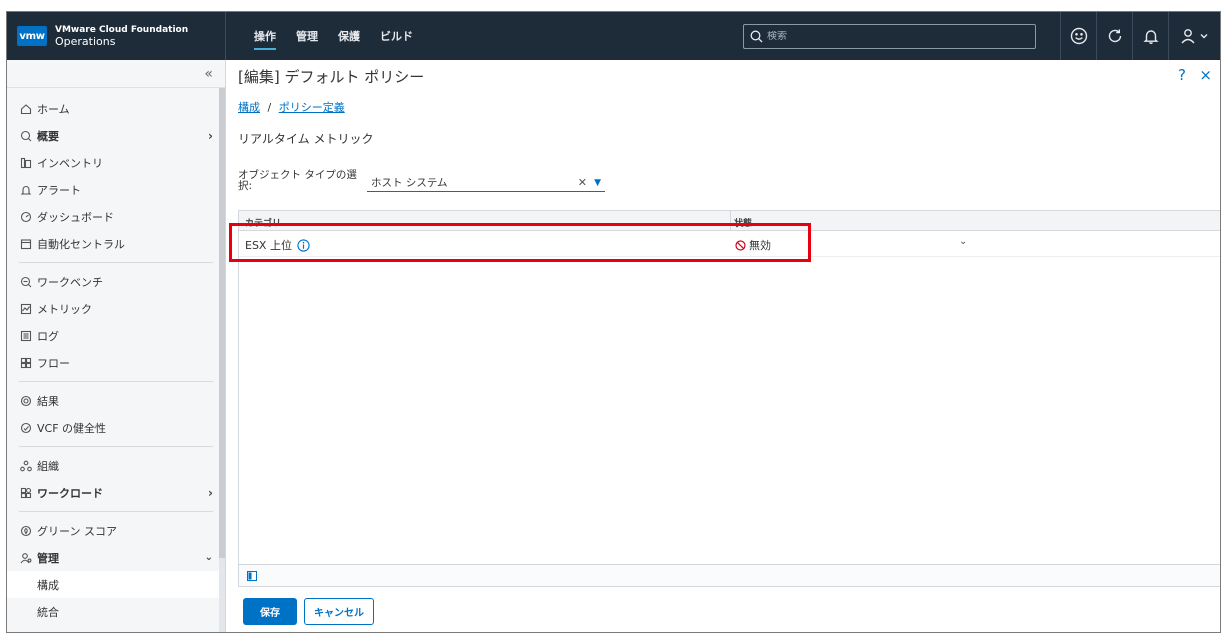 The width and height of the screenshot is (1227, 637). What do you see at coordinates (116, 243) in the screenshot?
I see `sidebar-item-automation: 自動化セントラル` at bounding box center [116, 243].